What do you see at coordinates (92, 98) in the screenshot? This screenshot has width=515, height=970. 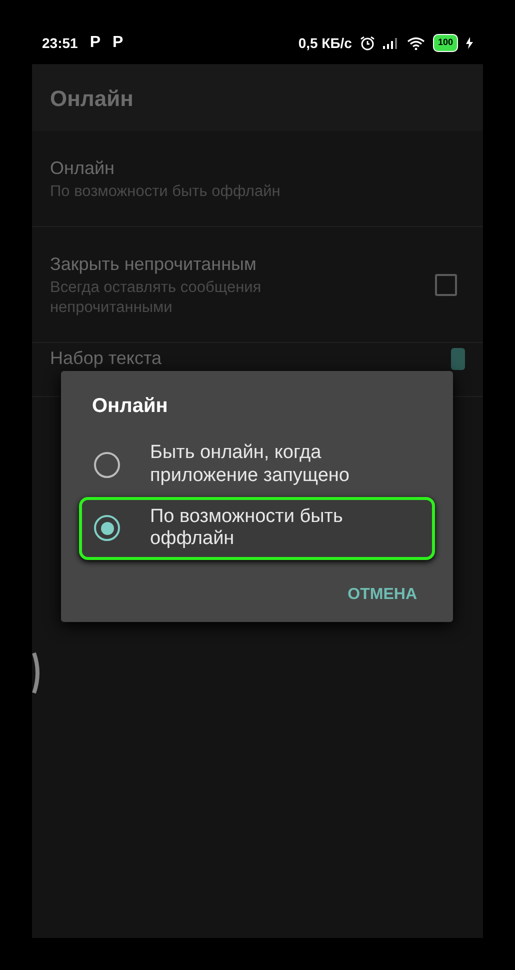 I see `screen-title: Онлайн` at bounding box center [92, 98].